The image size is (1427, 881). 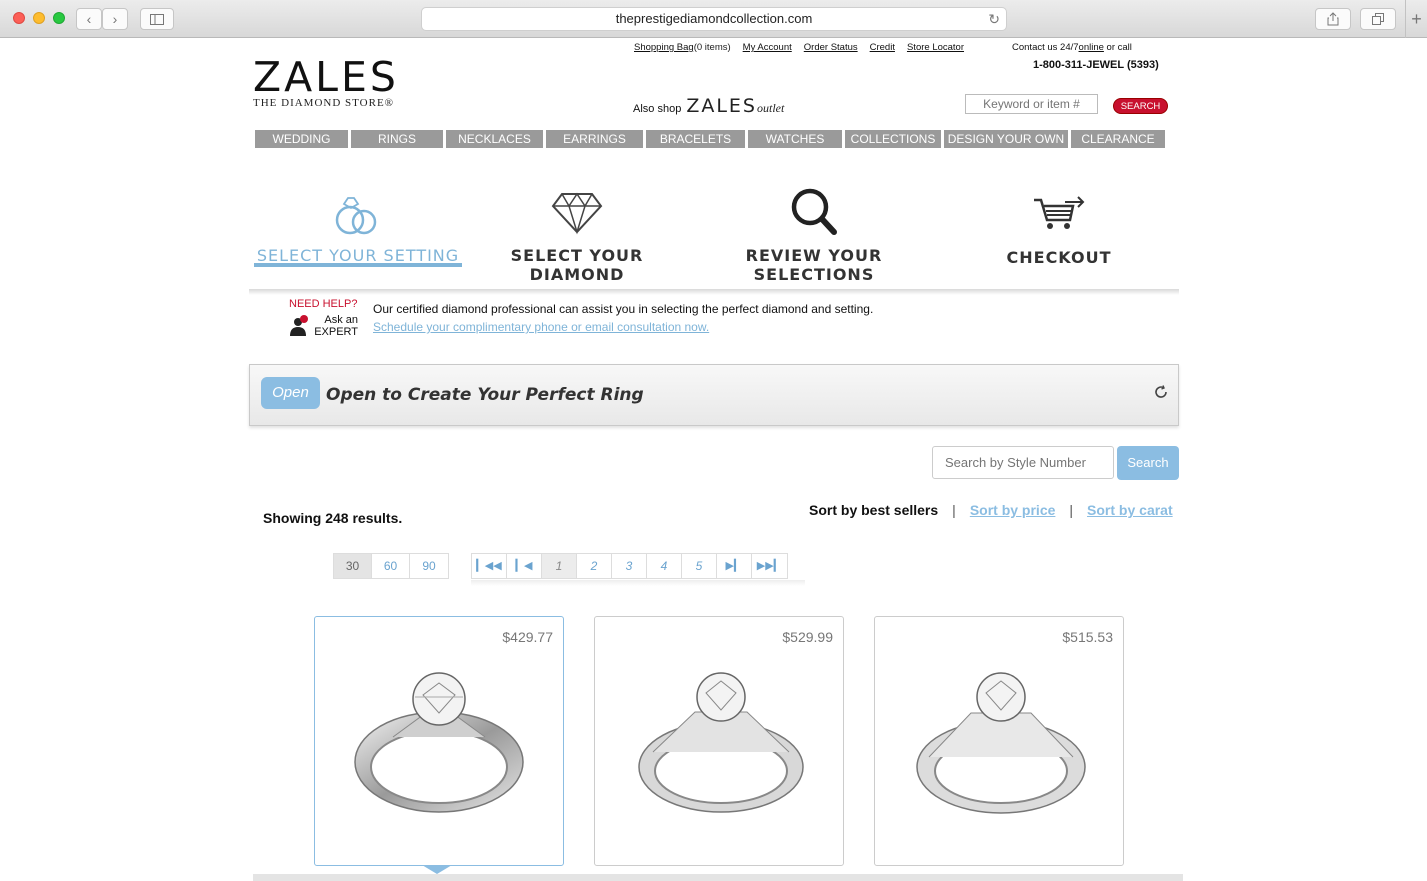 I want to click on step-label: CHECKOUT, so click(x=1059, y=257).